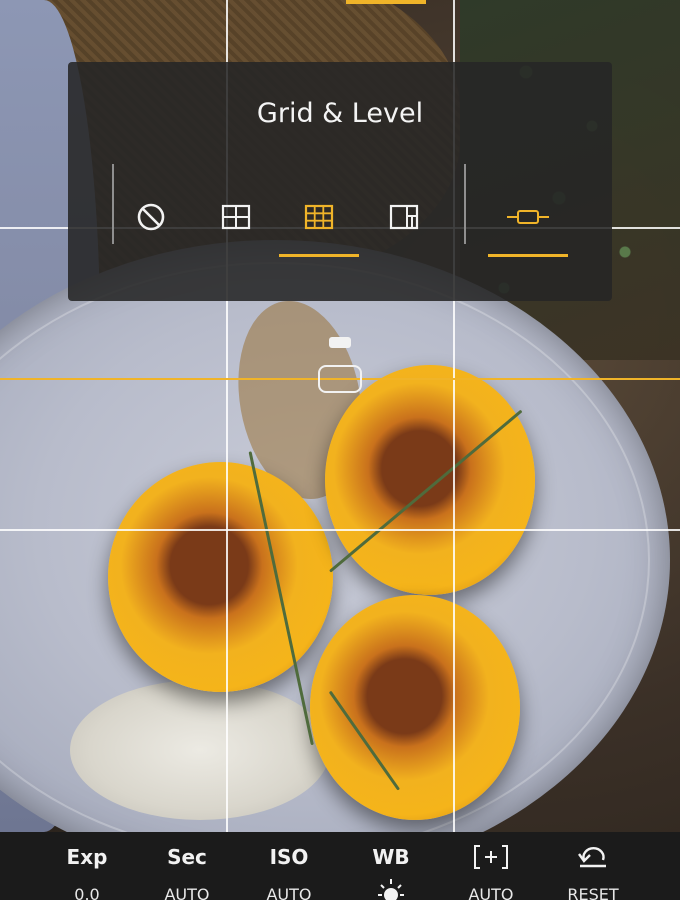 This screenshot has height=900, width=680. Describe the element at coordinates (340, 530) in the screenshot. I see `grid-line-horizontal` at that location.